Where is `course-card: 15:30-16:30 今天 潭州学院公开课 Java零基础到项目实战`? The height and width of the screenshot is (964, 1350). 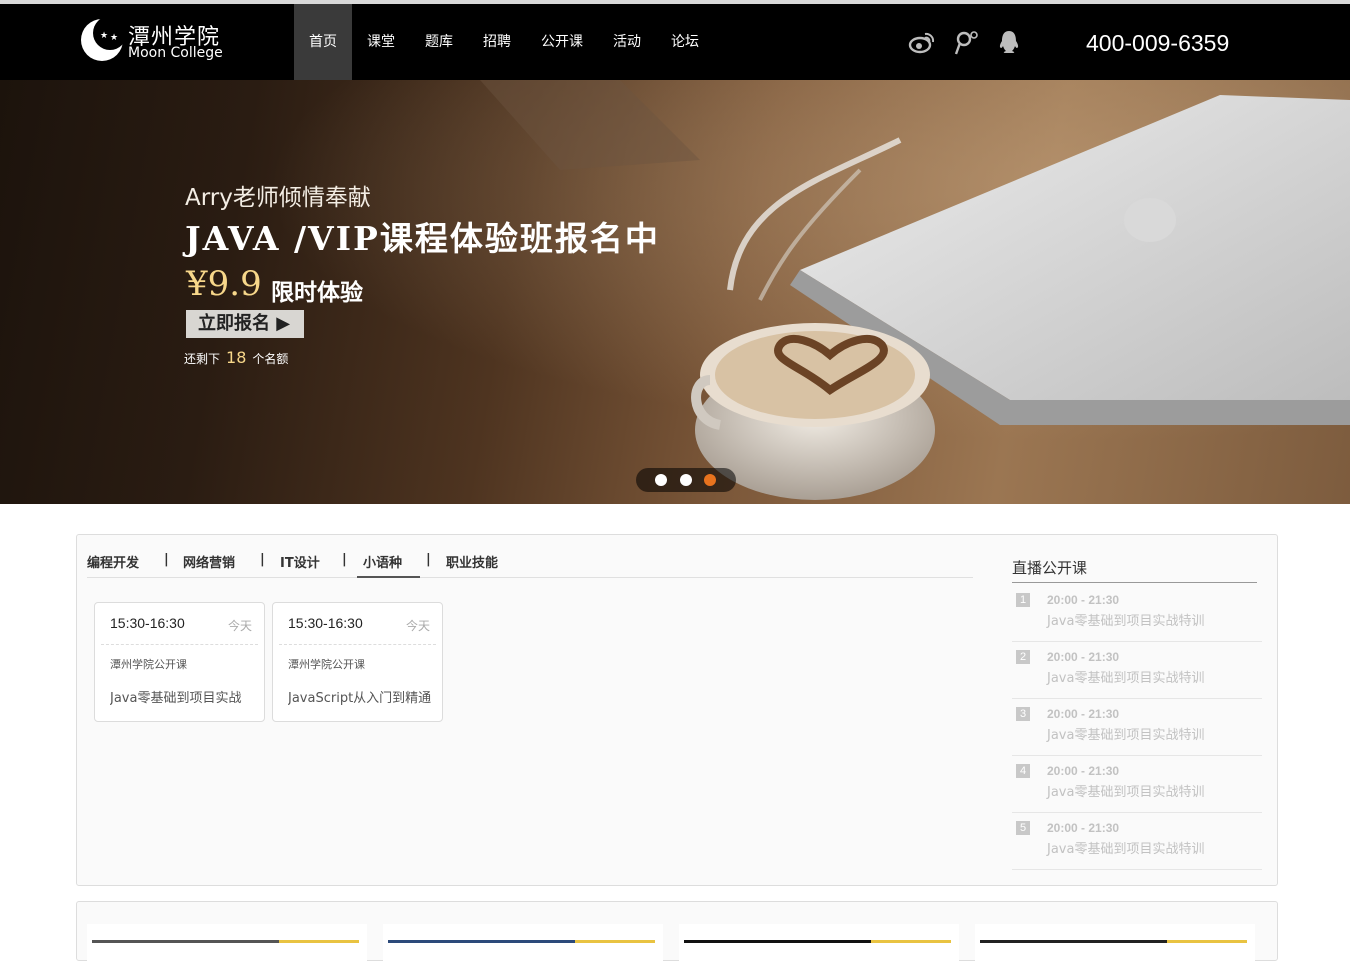 course-card: 15:30-16:30 今天 潭州学院公开课 Java零基础到项目实战 is located at coordinates (179, 662).